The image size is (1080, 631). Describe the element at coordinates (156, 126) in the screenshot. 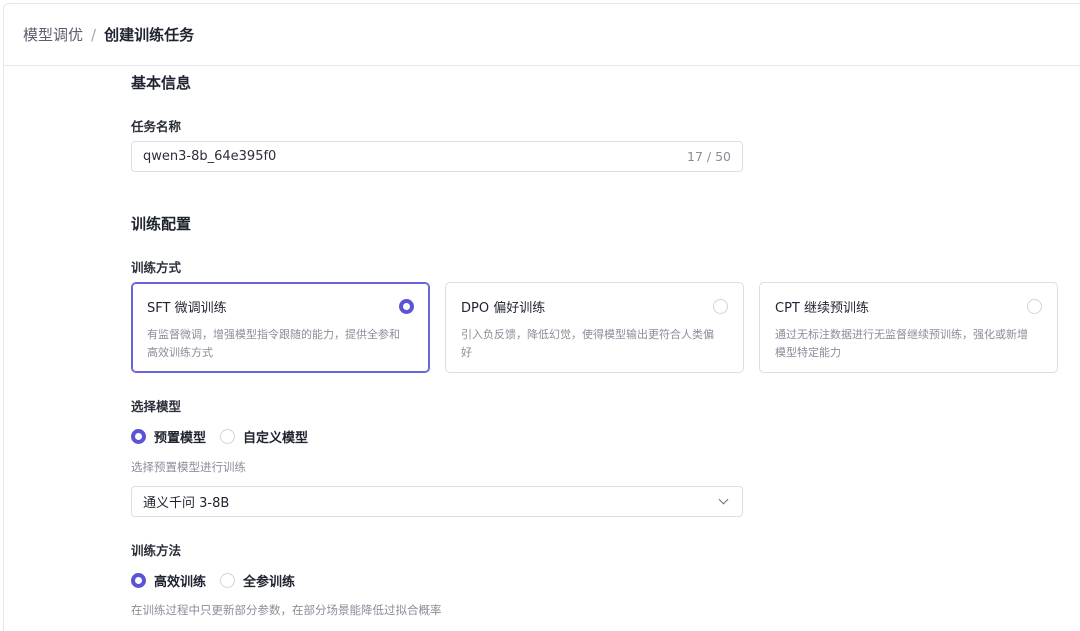

I see `task-name-label: 任务名称` at that location.